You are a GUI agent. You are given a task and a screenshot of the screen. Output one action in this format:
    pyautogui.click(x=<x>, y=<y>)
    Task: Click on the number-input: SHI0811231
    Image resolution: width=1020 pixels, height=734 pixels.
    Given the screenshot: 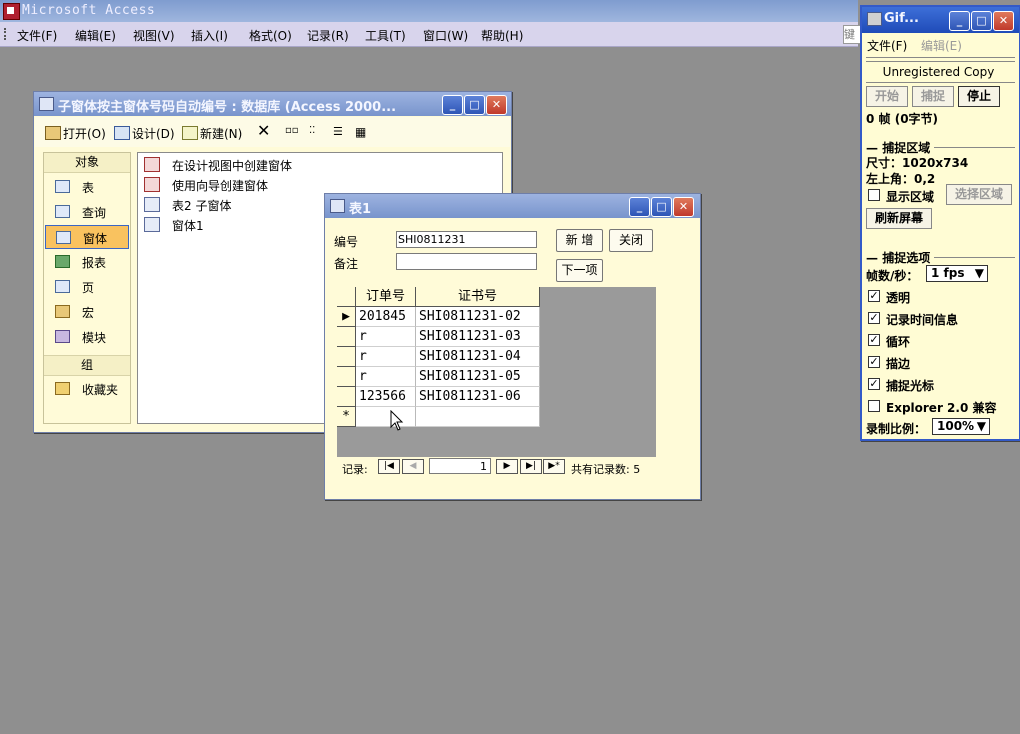 What is the action you would take?
    pyautogui.click(x=466, y=239)
    